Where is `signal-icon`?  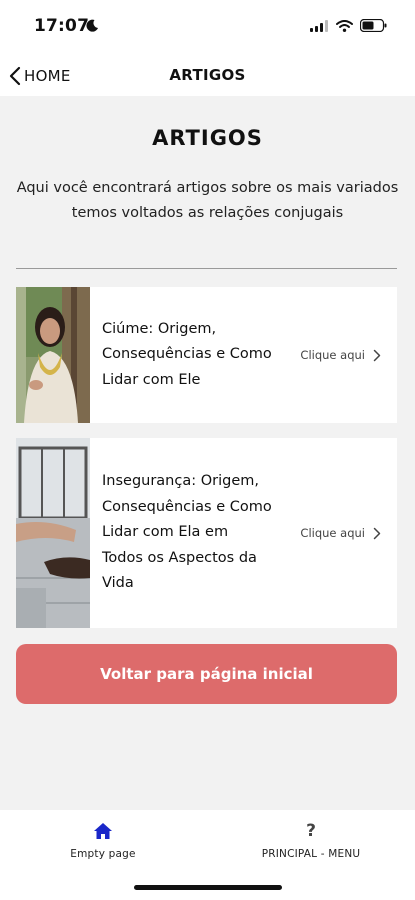 signal-icon is located at coordinates (319, 25).